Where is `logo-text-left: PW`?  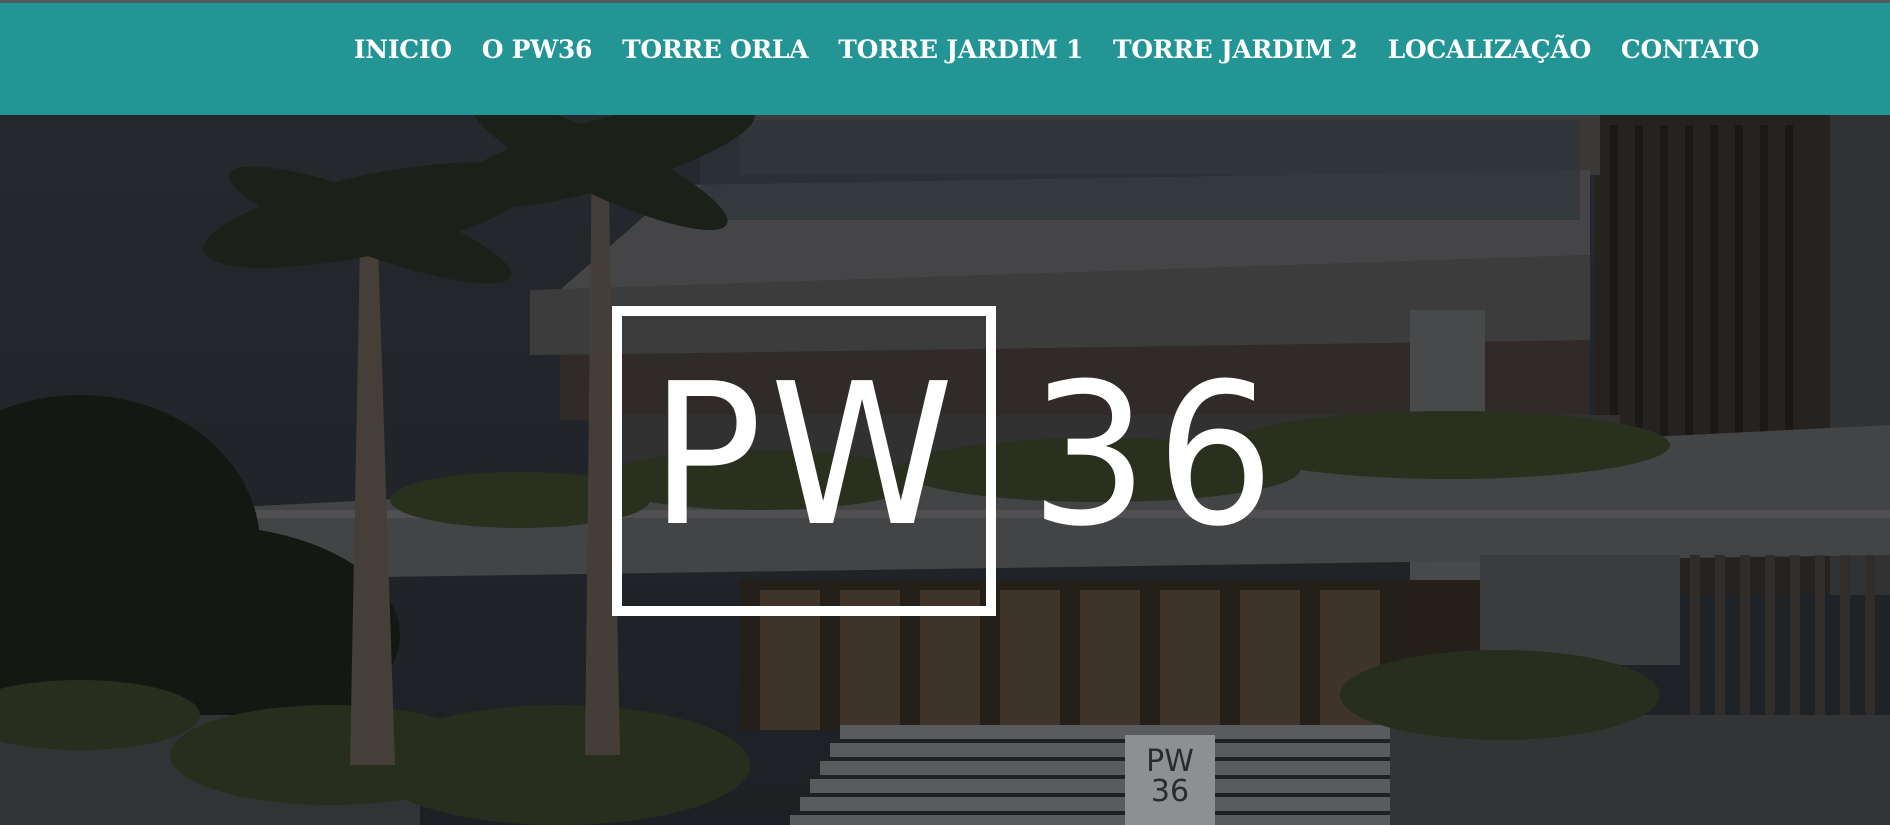 logo-text-left: PW is located at coordinates (806, 456).